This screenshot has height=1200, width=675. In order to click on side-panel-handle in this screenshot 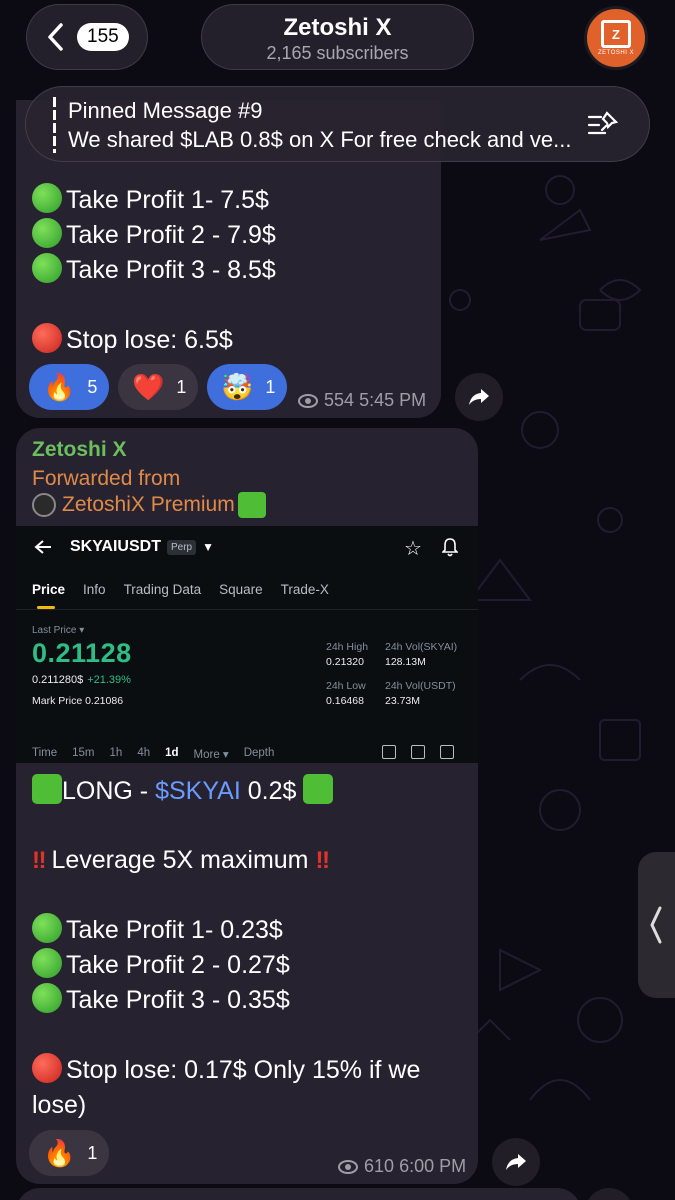, I will do `click(656, 925)`.